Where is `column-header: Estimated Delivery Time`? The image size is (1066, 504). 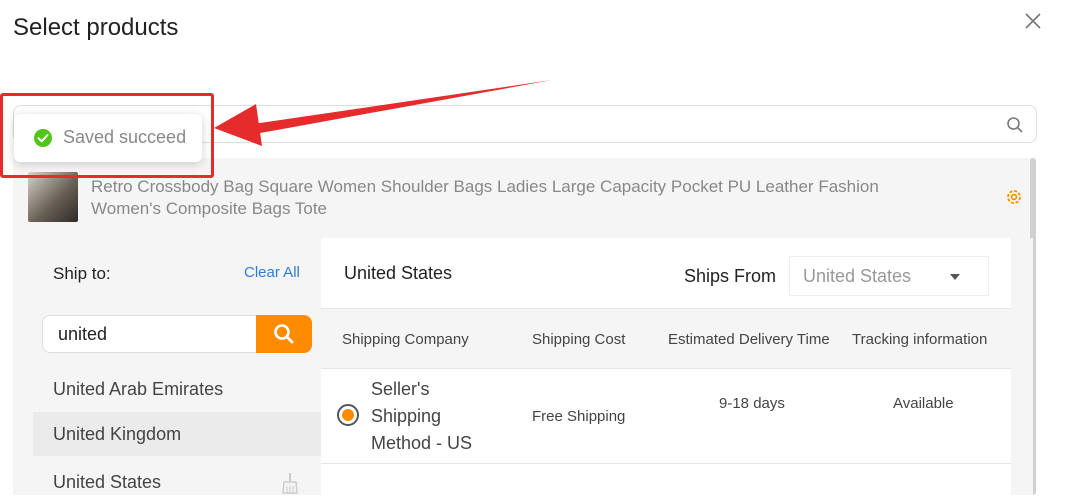 column-header: Estimated Delivery Time is located at coordinates (749, 339).